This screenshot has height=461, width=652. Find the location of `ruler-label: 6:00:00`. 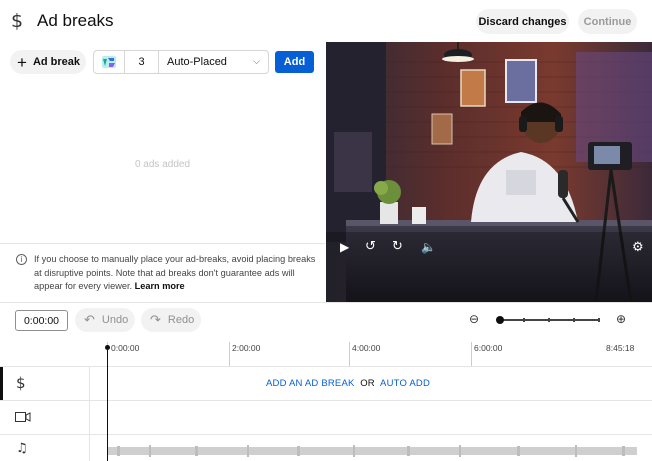

ruler-label: 6:00:00 is located at coordinates (488, 348).